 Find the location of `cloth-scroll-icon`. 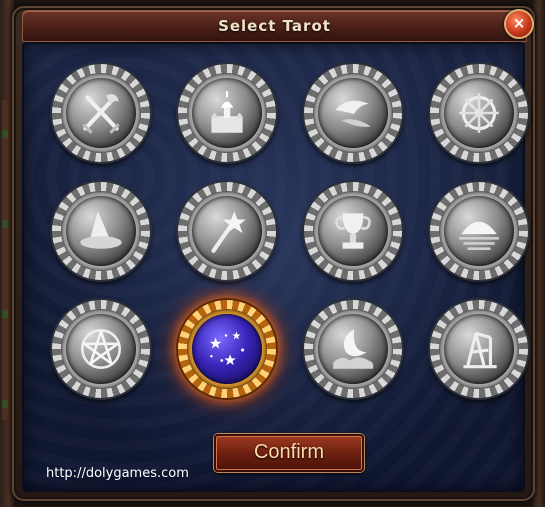

cloth-scroll-icon is located at coordinates (353, 113).